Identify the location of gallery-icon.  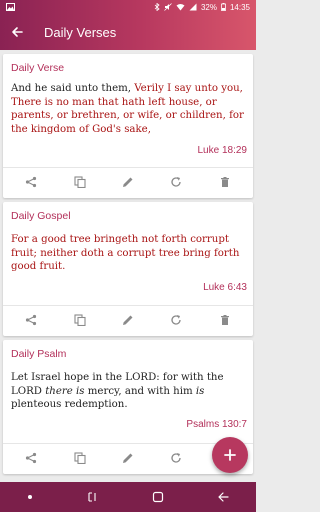
(10, 7).